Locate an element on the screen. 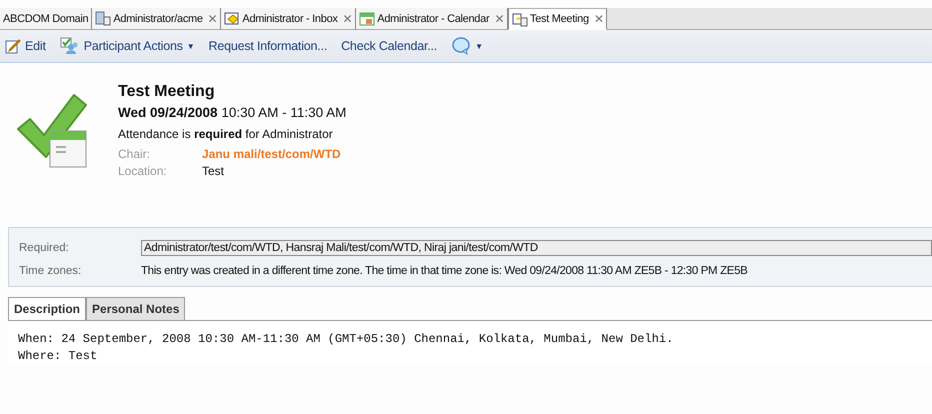 The height and width of the screenshot is (414, 932). tab-label: ABCDOM Domain is located at coordinates (45, 18).